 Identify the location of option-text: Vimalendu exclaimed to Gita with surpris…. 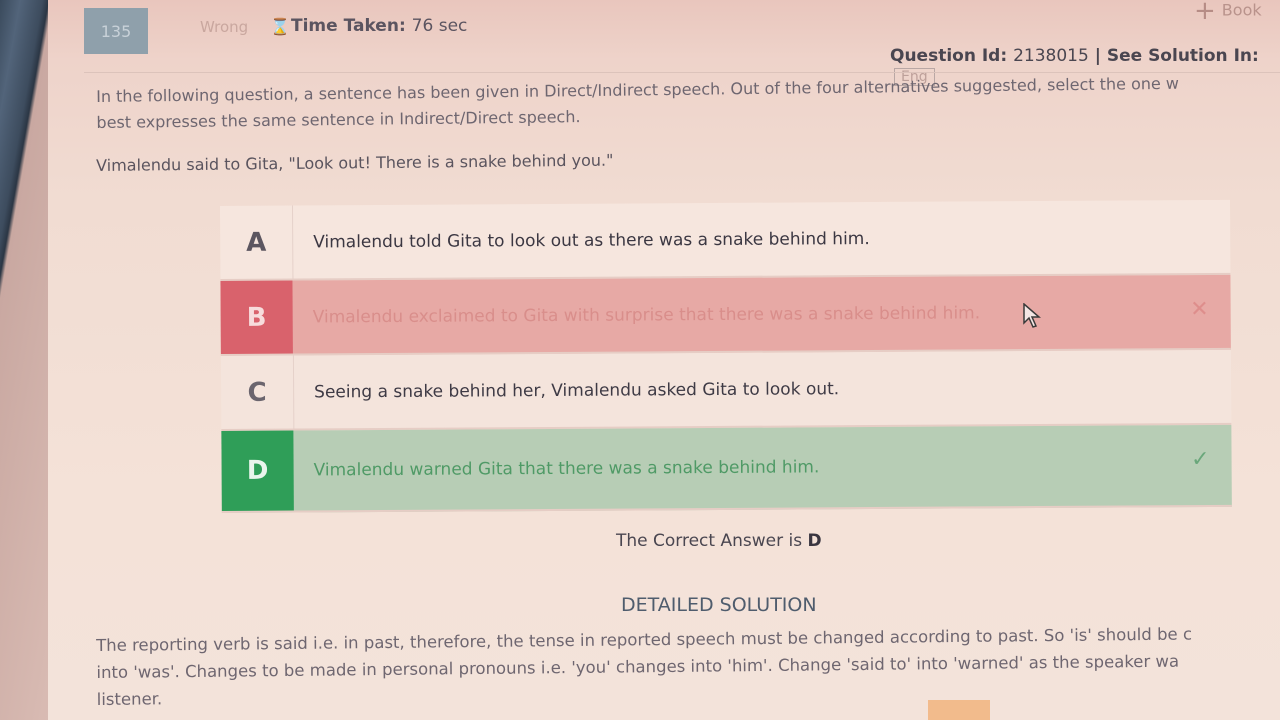
(646, 314).